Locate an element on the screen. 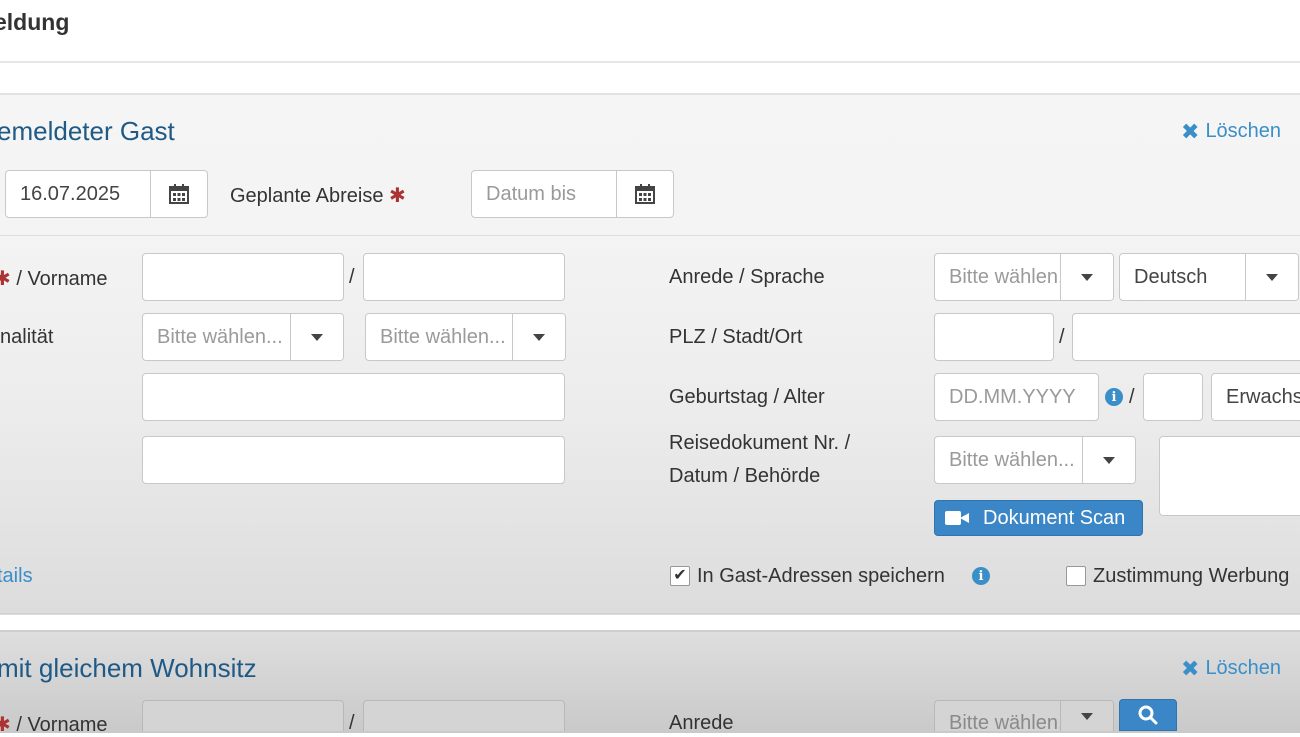 The width and height of the screenshot is (1300, 737). nationality-label: nalität is located at coordinates (27, 337).